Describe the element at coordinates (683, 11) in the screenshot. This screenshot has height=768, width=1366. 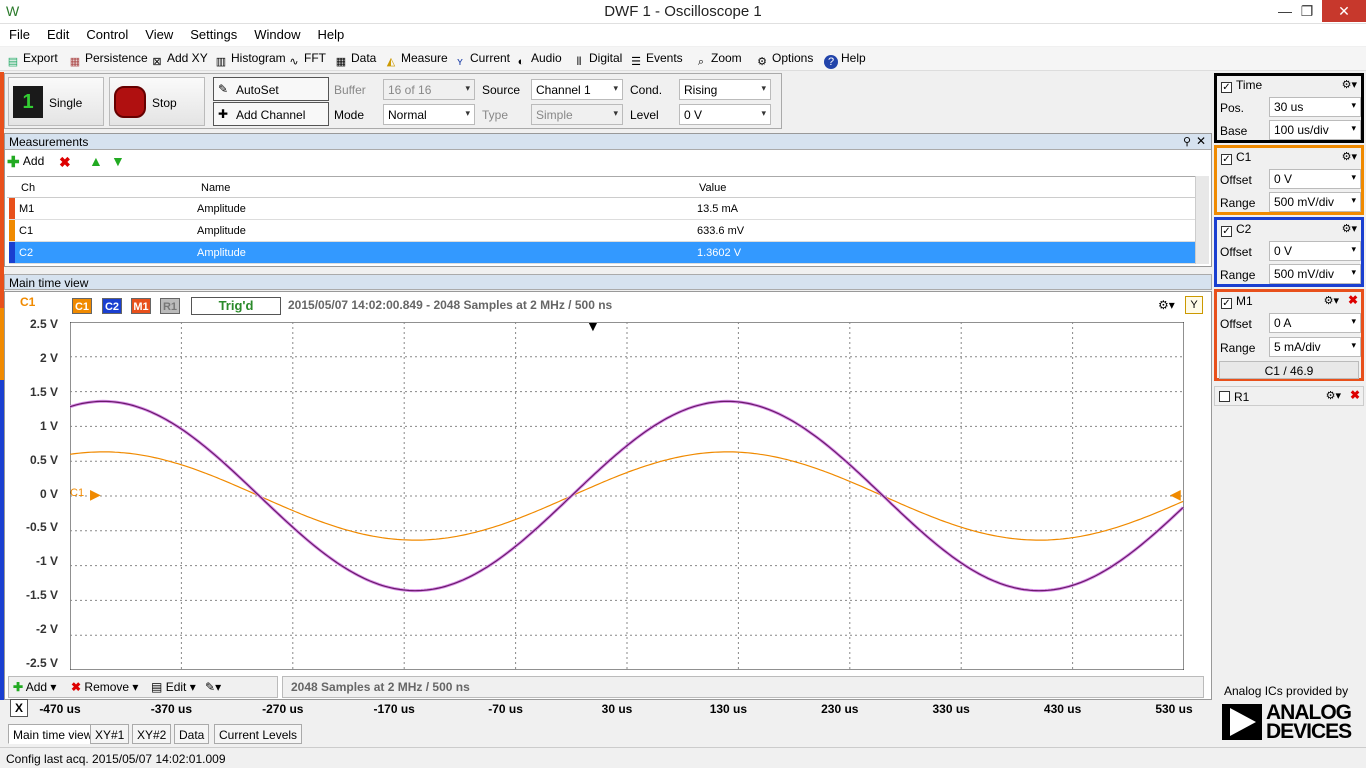
I see `window-title: DWF 1 - Oscilloscope 1` at that location.